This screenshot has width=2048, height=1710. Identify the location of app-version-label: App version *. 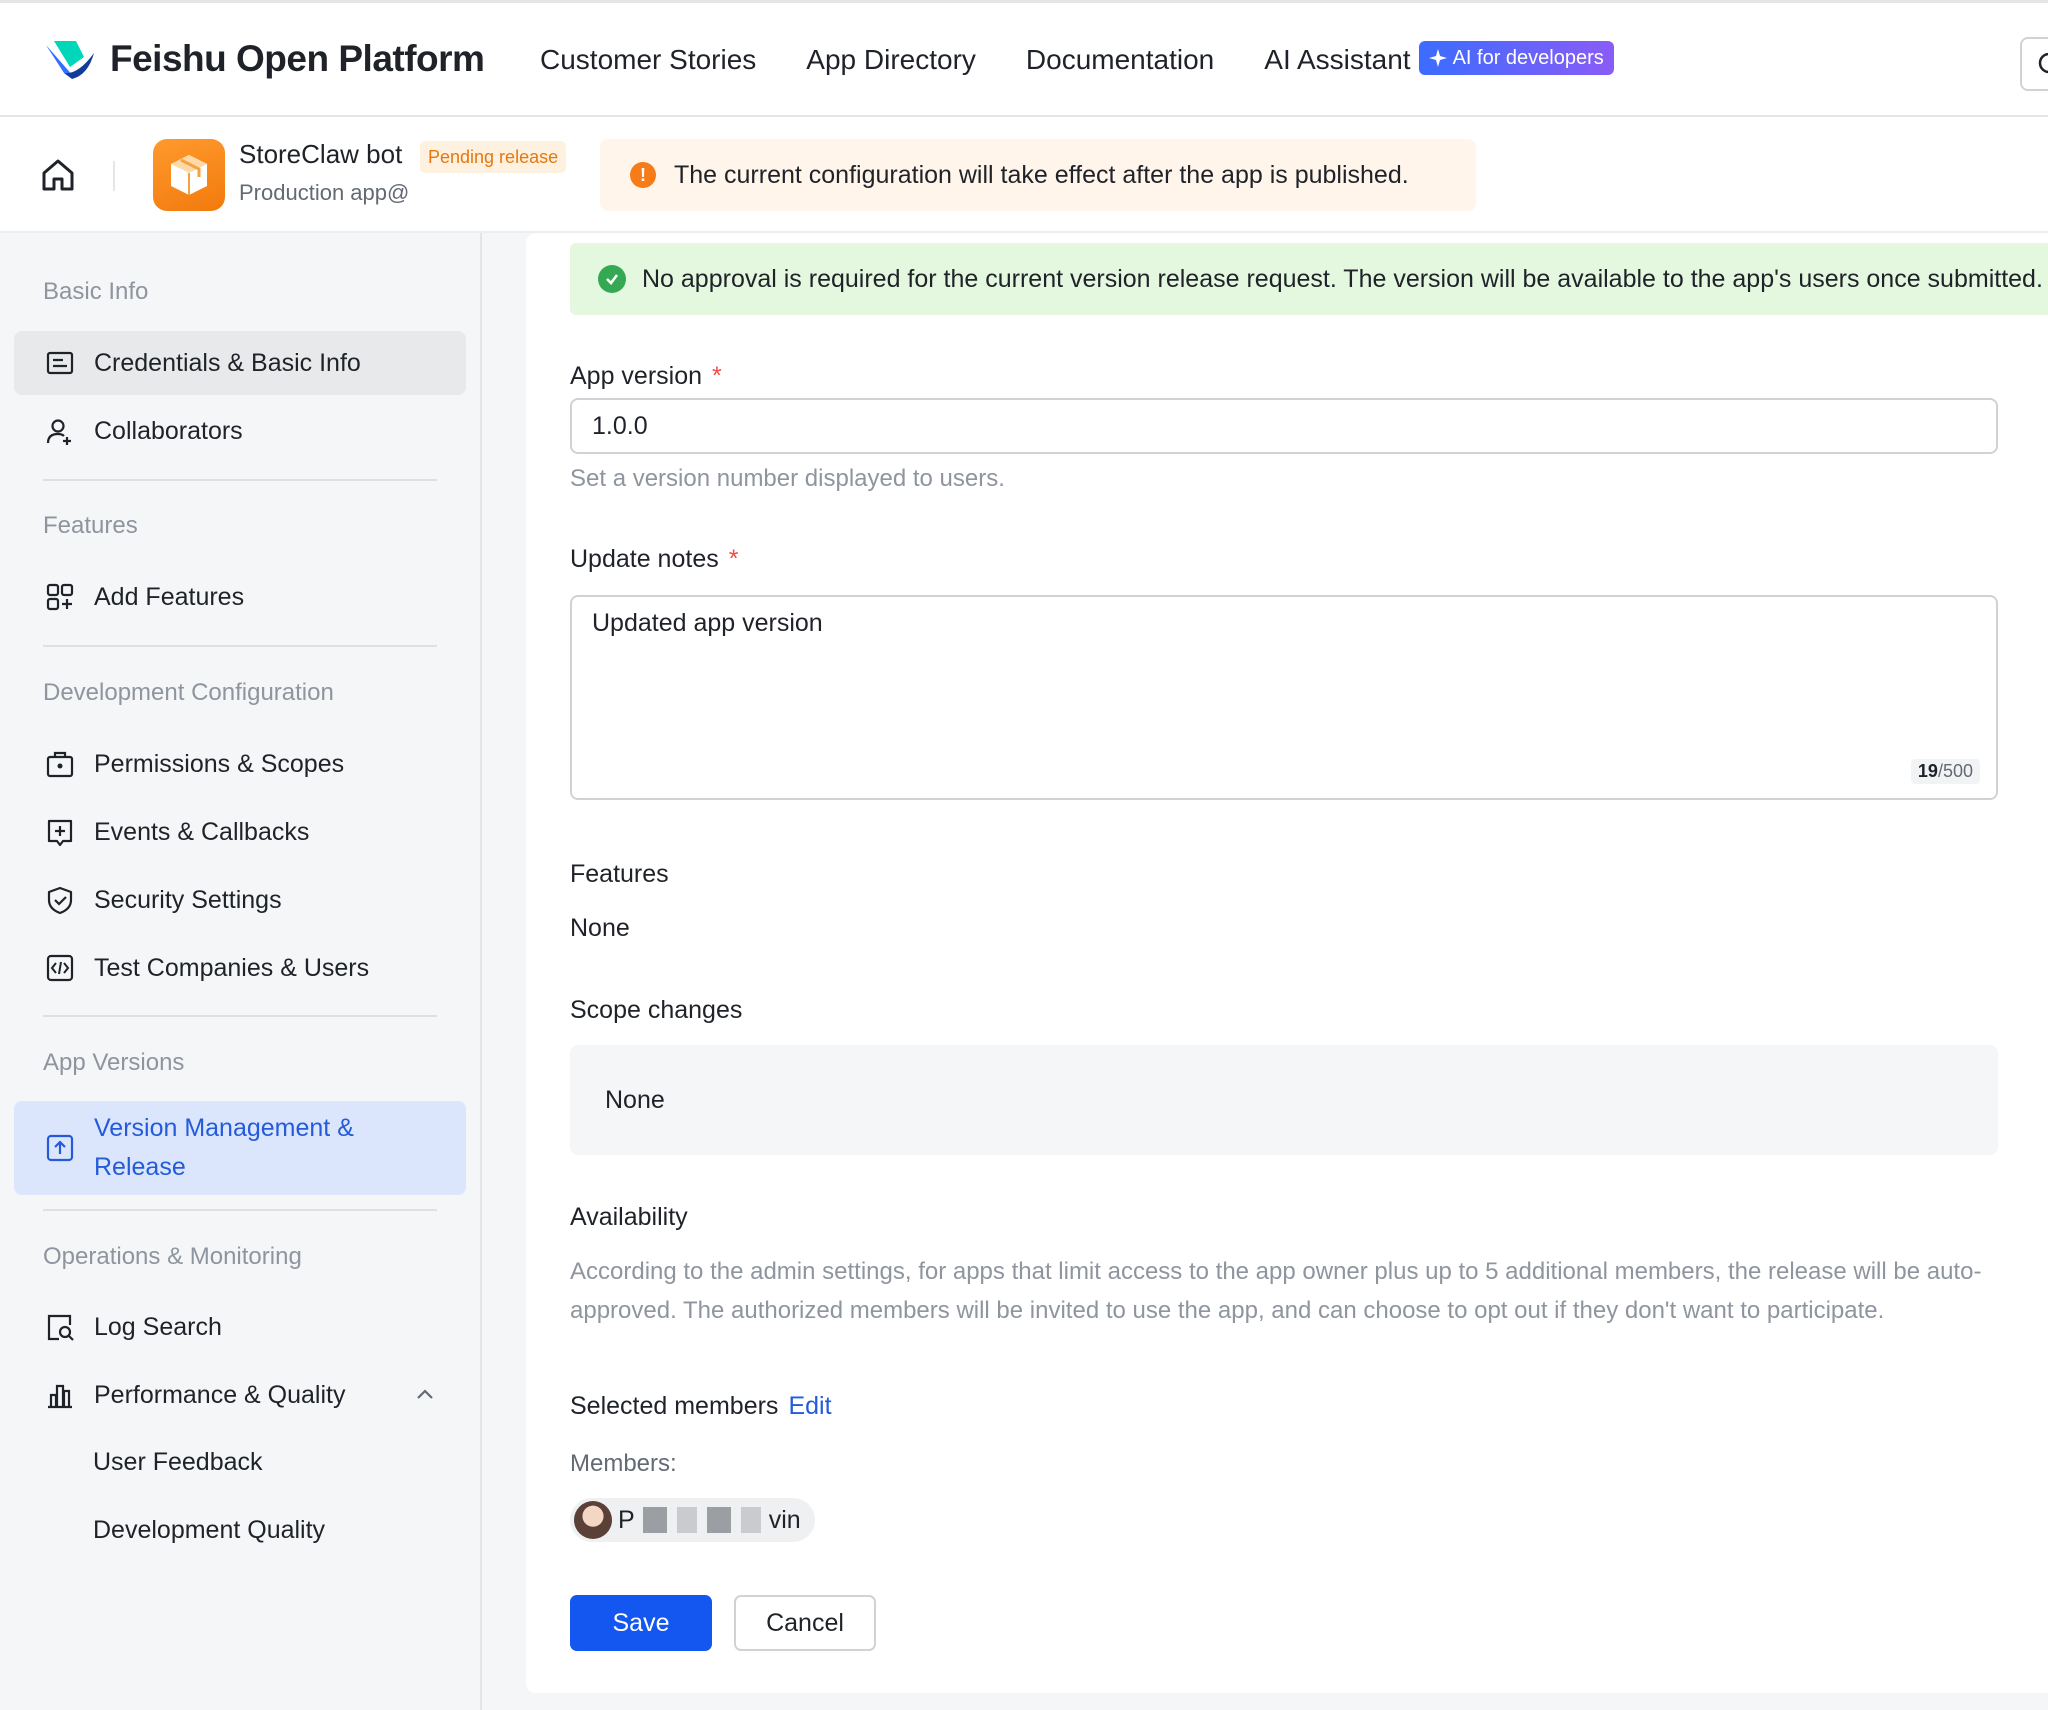
(646, 376).